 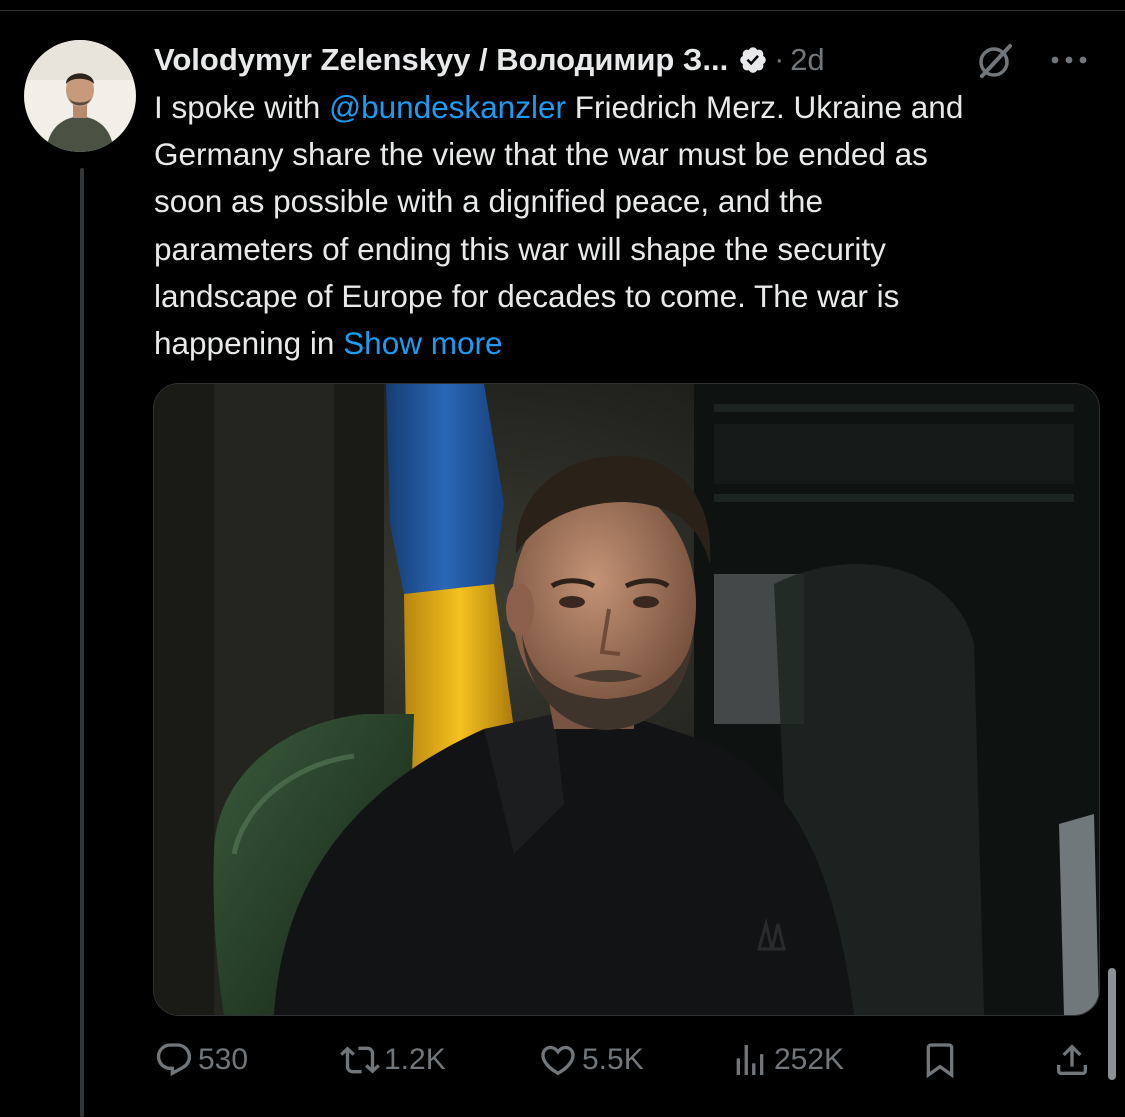 I want to click on mention-link: @bundeskanzler, so click(x=447, y=107).